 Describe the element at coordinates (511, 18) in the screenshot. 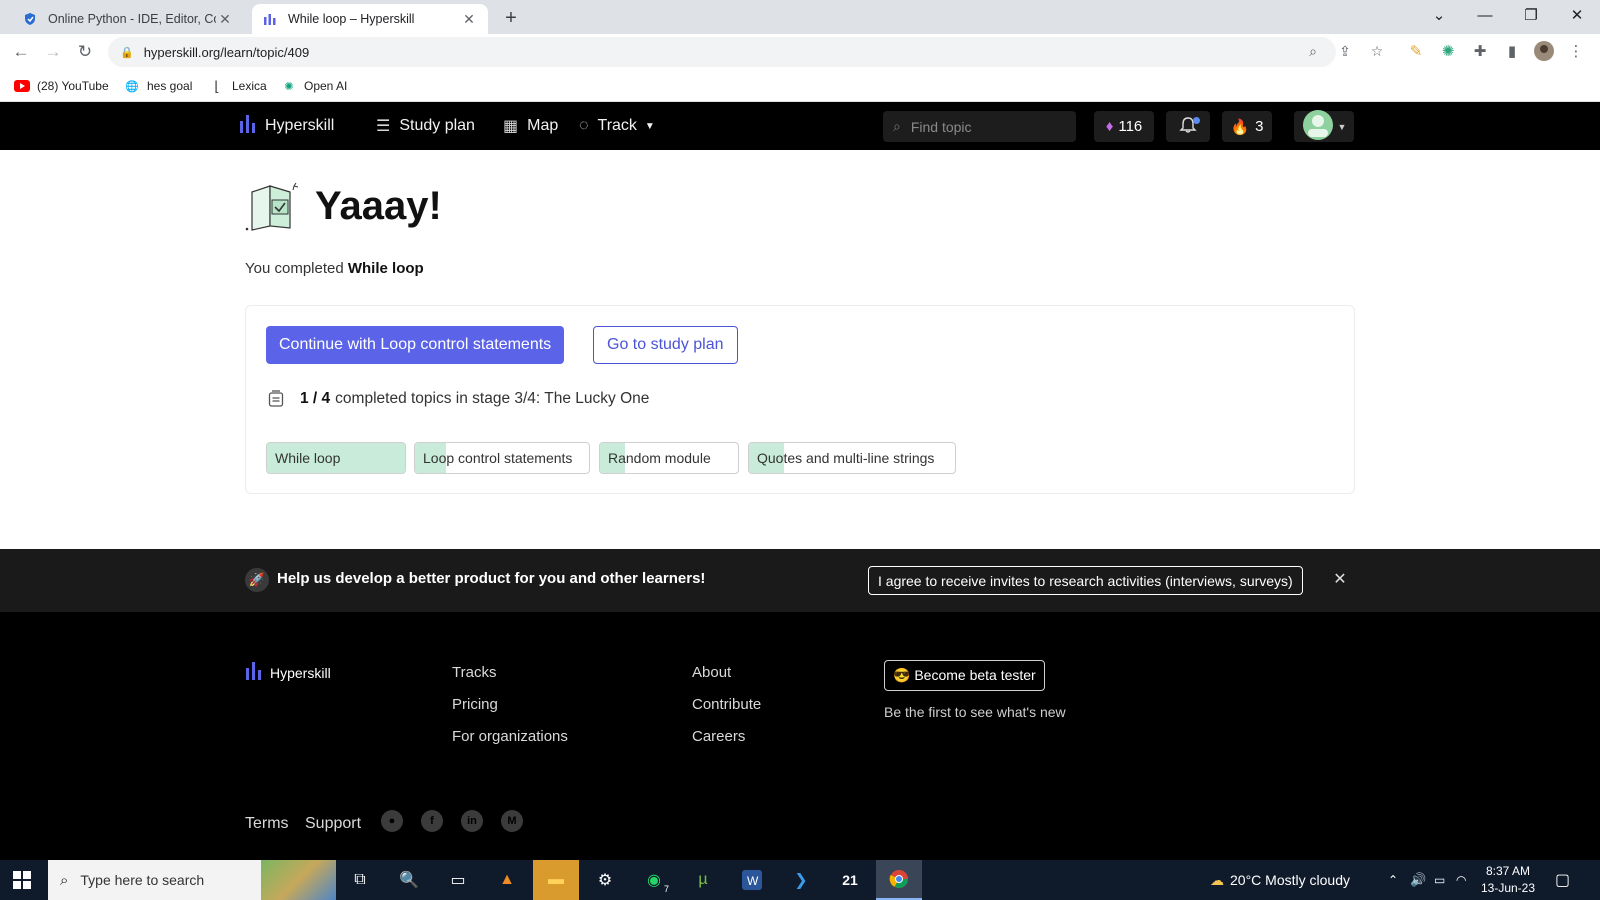

I see `new-tab-button: +` at that location.